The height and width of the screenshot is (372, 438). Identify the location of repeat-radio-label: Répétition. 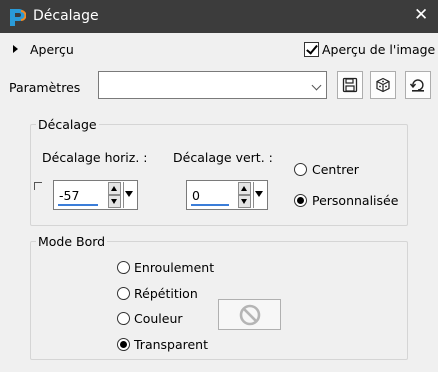
(166, 293).